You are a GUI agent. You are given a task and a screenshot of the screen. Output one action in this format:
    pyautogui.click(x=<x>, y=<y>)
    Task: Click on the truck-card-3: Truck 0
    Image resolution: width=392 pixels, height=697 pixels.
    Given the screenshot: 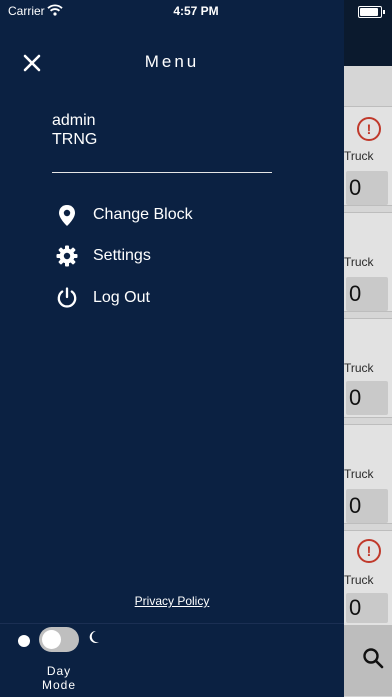 What is the action you would take?
    pyautogui.click(x=368, y=368)
    